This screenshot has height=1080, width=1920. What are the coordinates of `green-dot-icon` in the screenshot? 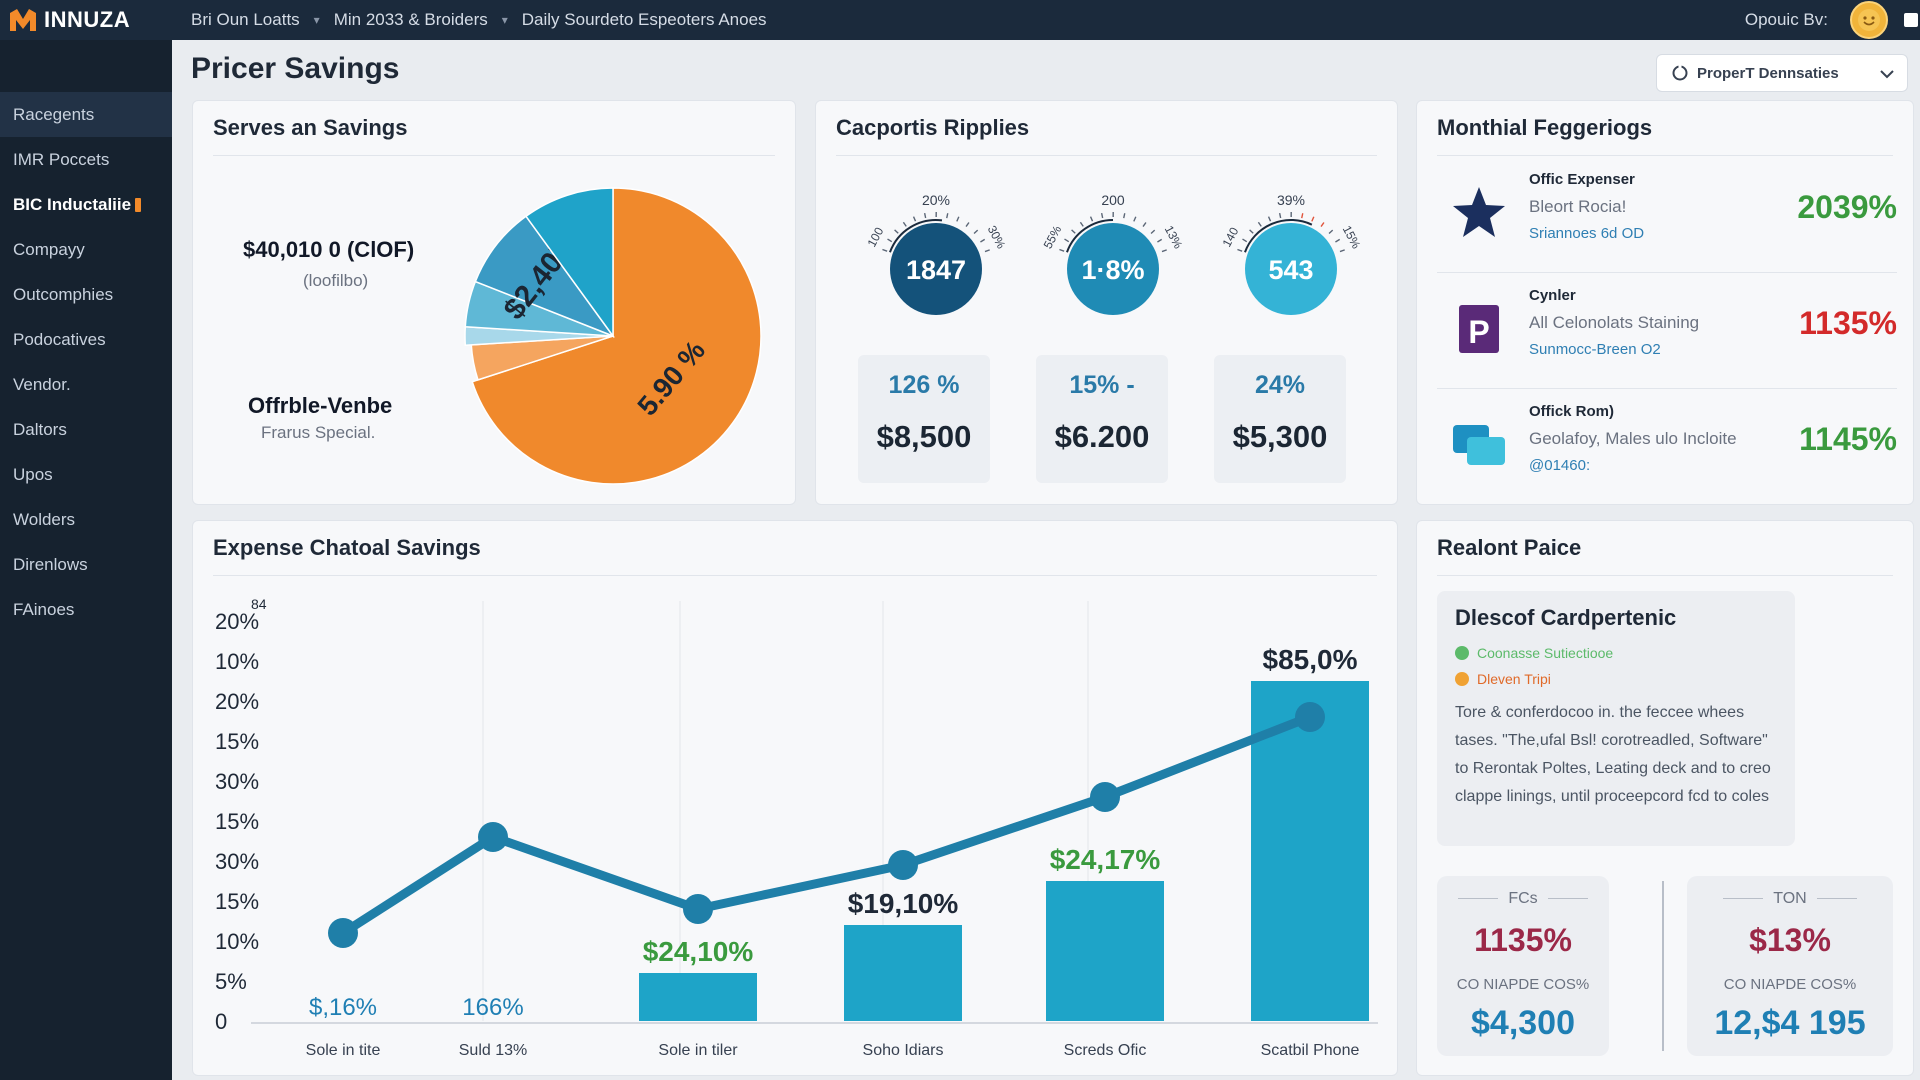 It's located at (1462, 653).